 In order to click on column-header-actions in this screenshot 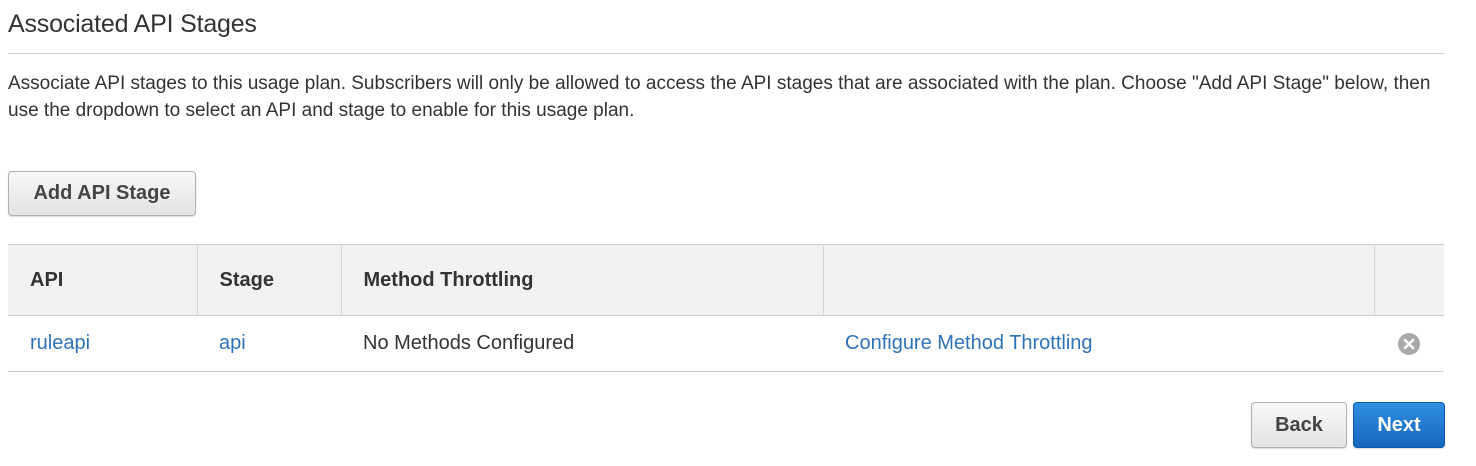, I will do `click(1099, 280)`.